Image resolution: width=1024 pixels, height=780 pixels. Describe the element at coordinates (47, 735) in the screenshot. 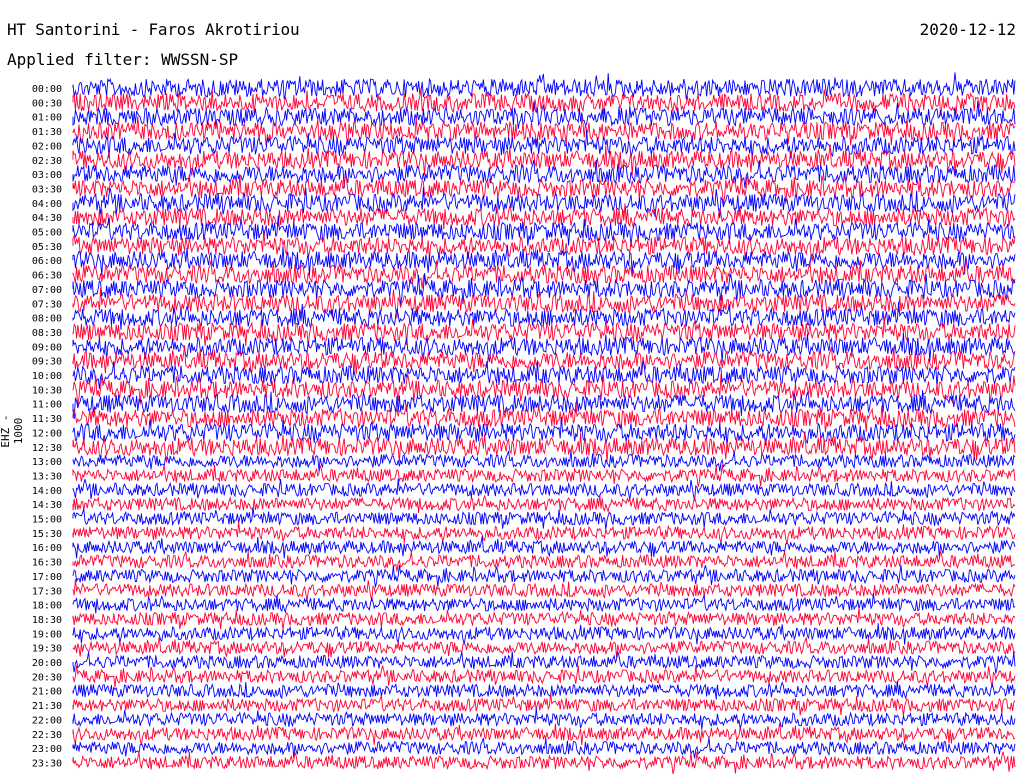

I see `row-time-label: 22:30` at that location.